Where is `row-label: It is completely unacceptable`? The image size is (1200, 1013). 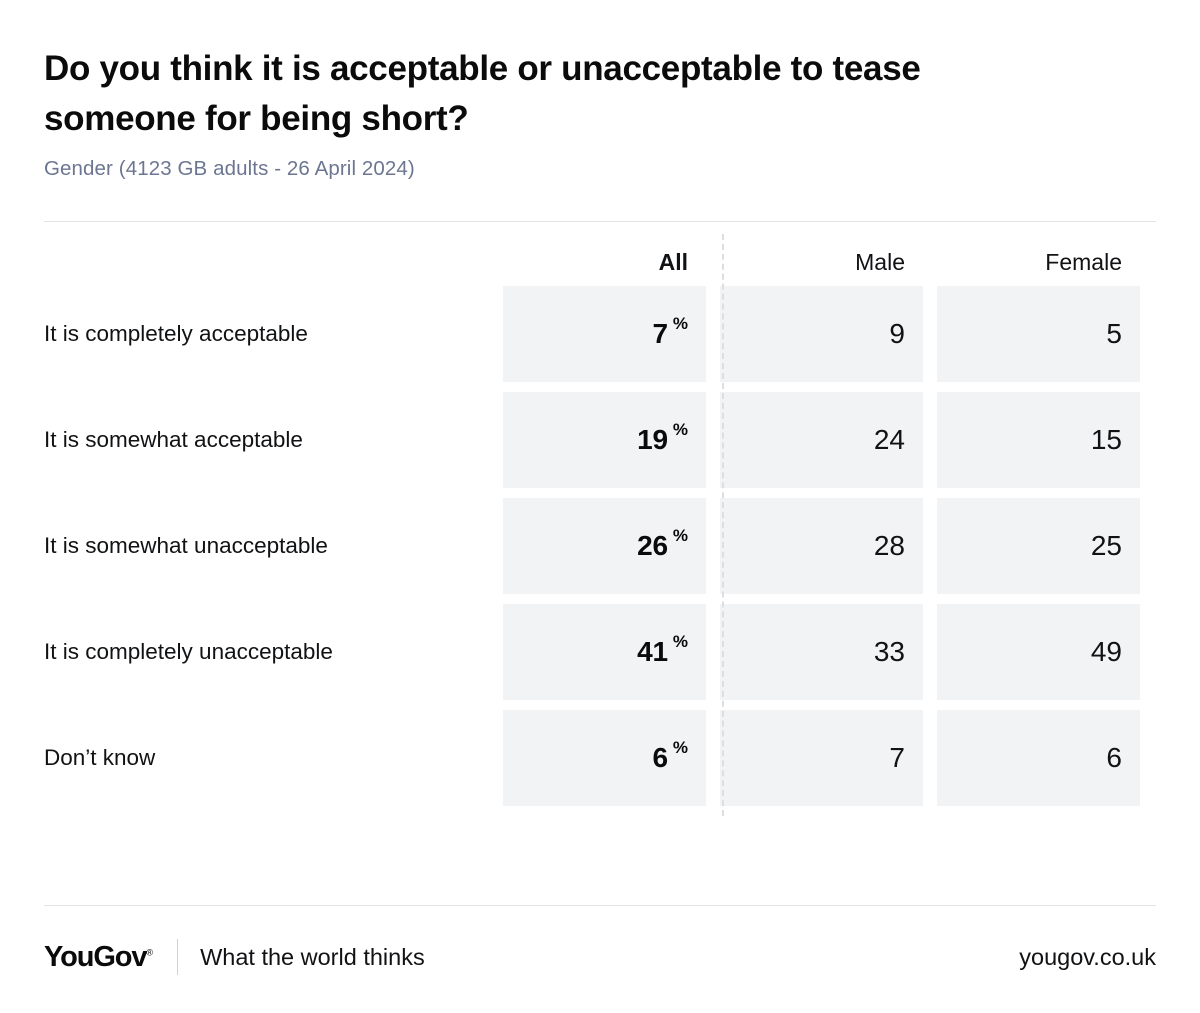 row-label: It is completely unacceptable is located at coordinates (188, 652).